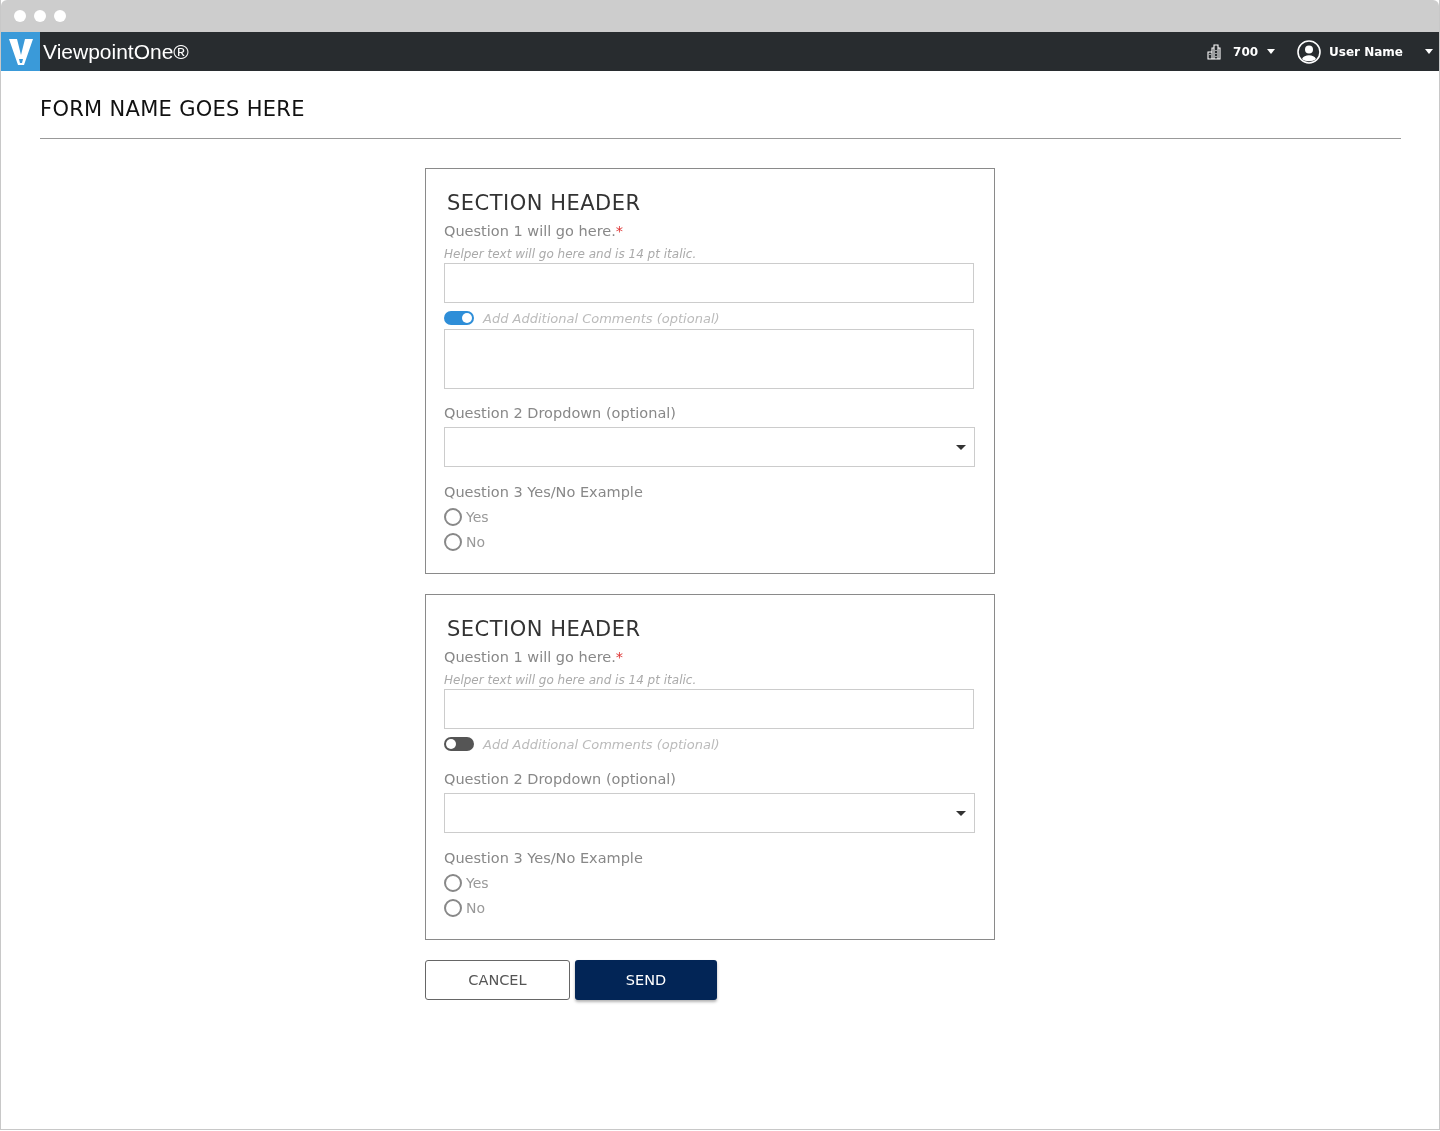 This screenshot has height=1131, width=1440. What do you see at coordinates (497, 980) in the screenshot?
I see `cancel-button: CANCEL` at bounding box center [497, 980].